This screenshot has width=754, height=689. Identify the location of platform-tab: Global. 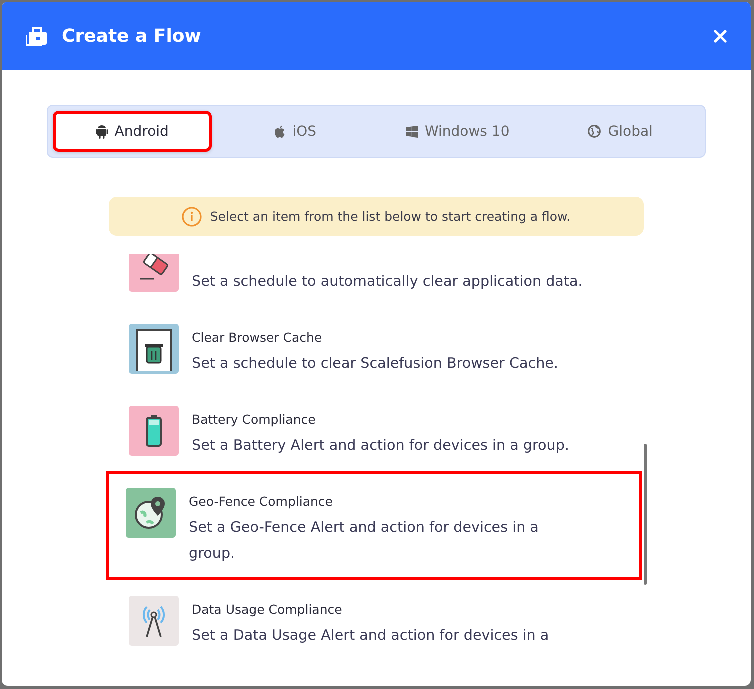
(620, 131).